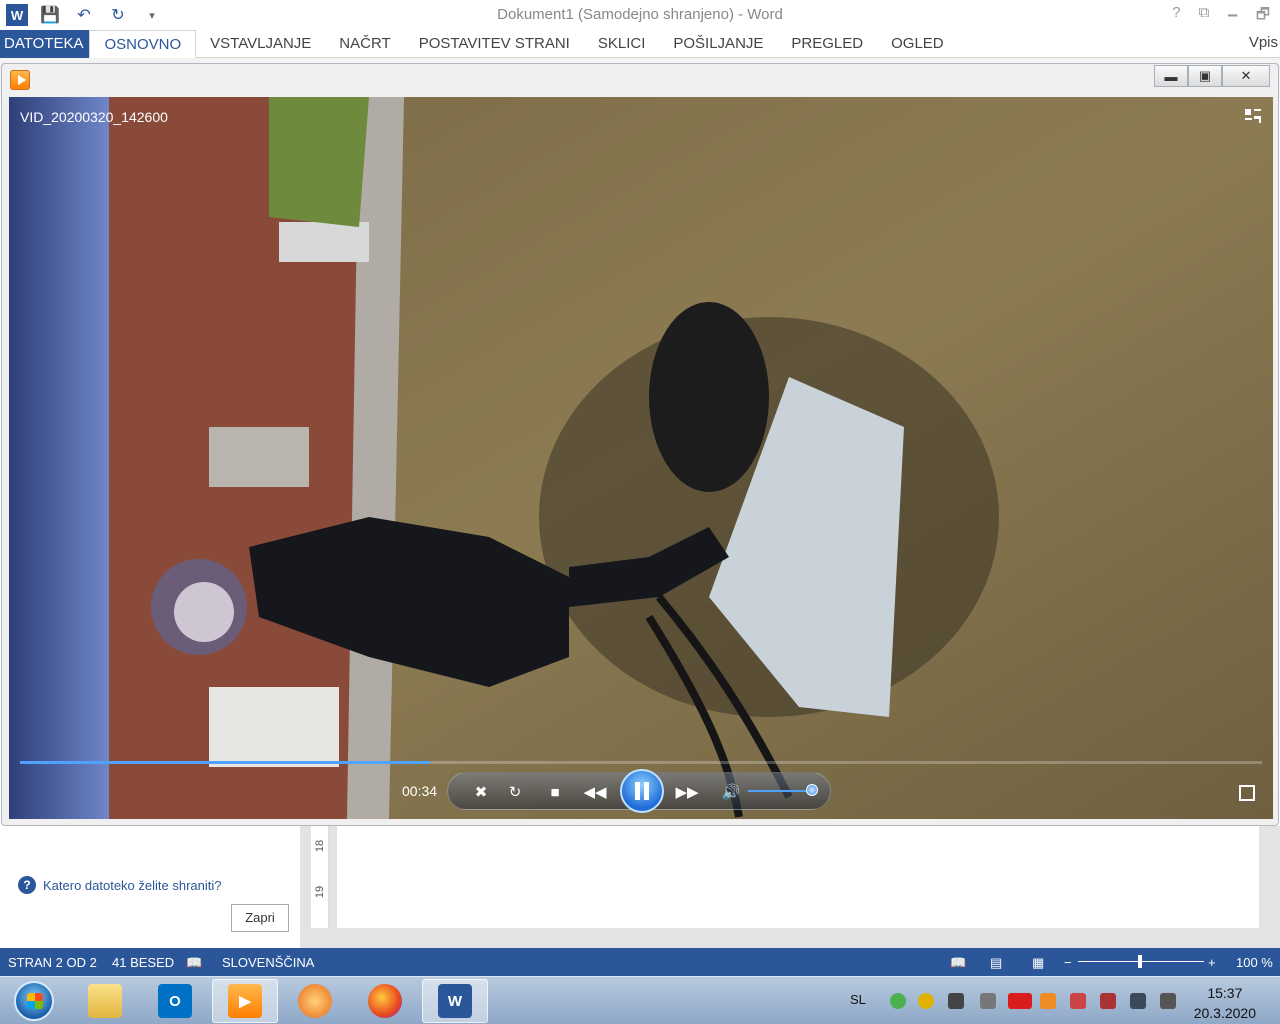 Image resolution: width=1280 pixels, height=1024 pixels. What do you see at coordinates (1078, 1001) in the screenshot?
I see `speaker-icon` at bounding box center [1078, 1001].